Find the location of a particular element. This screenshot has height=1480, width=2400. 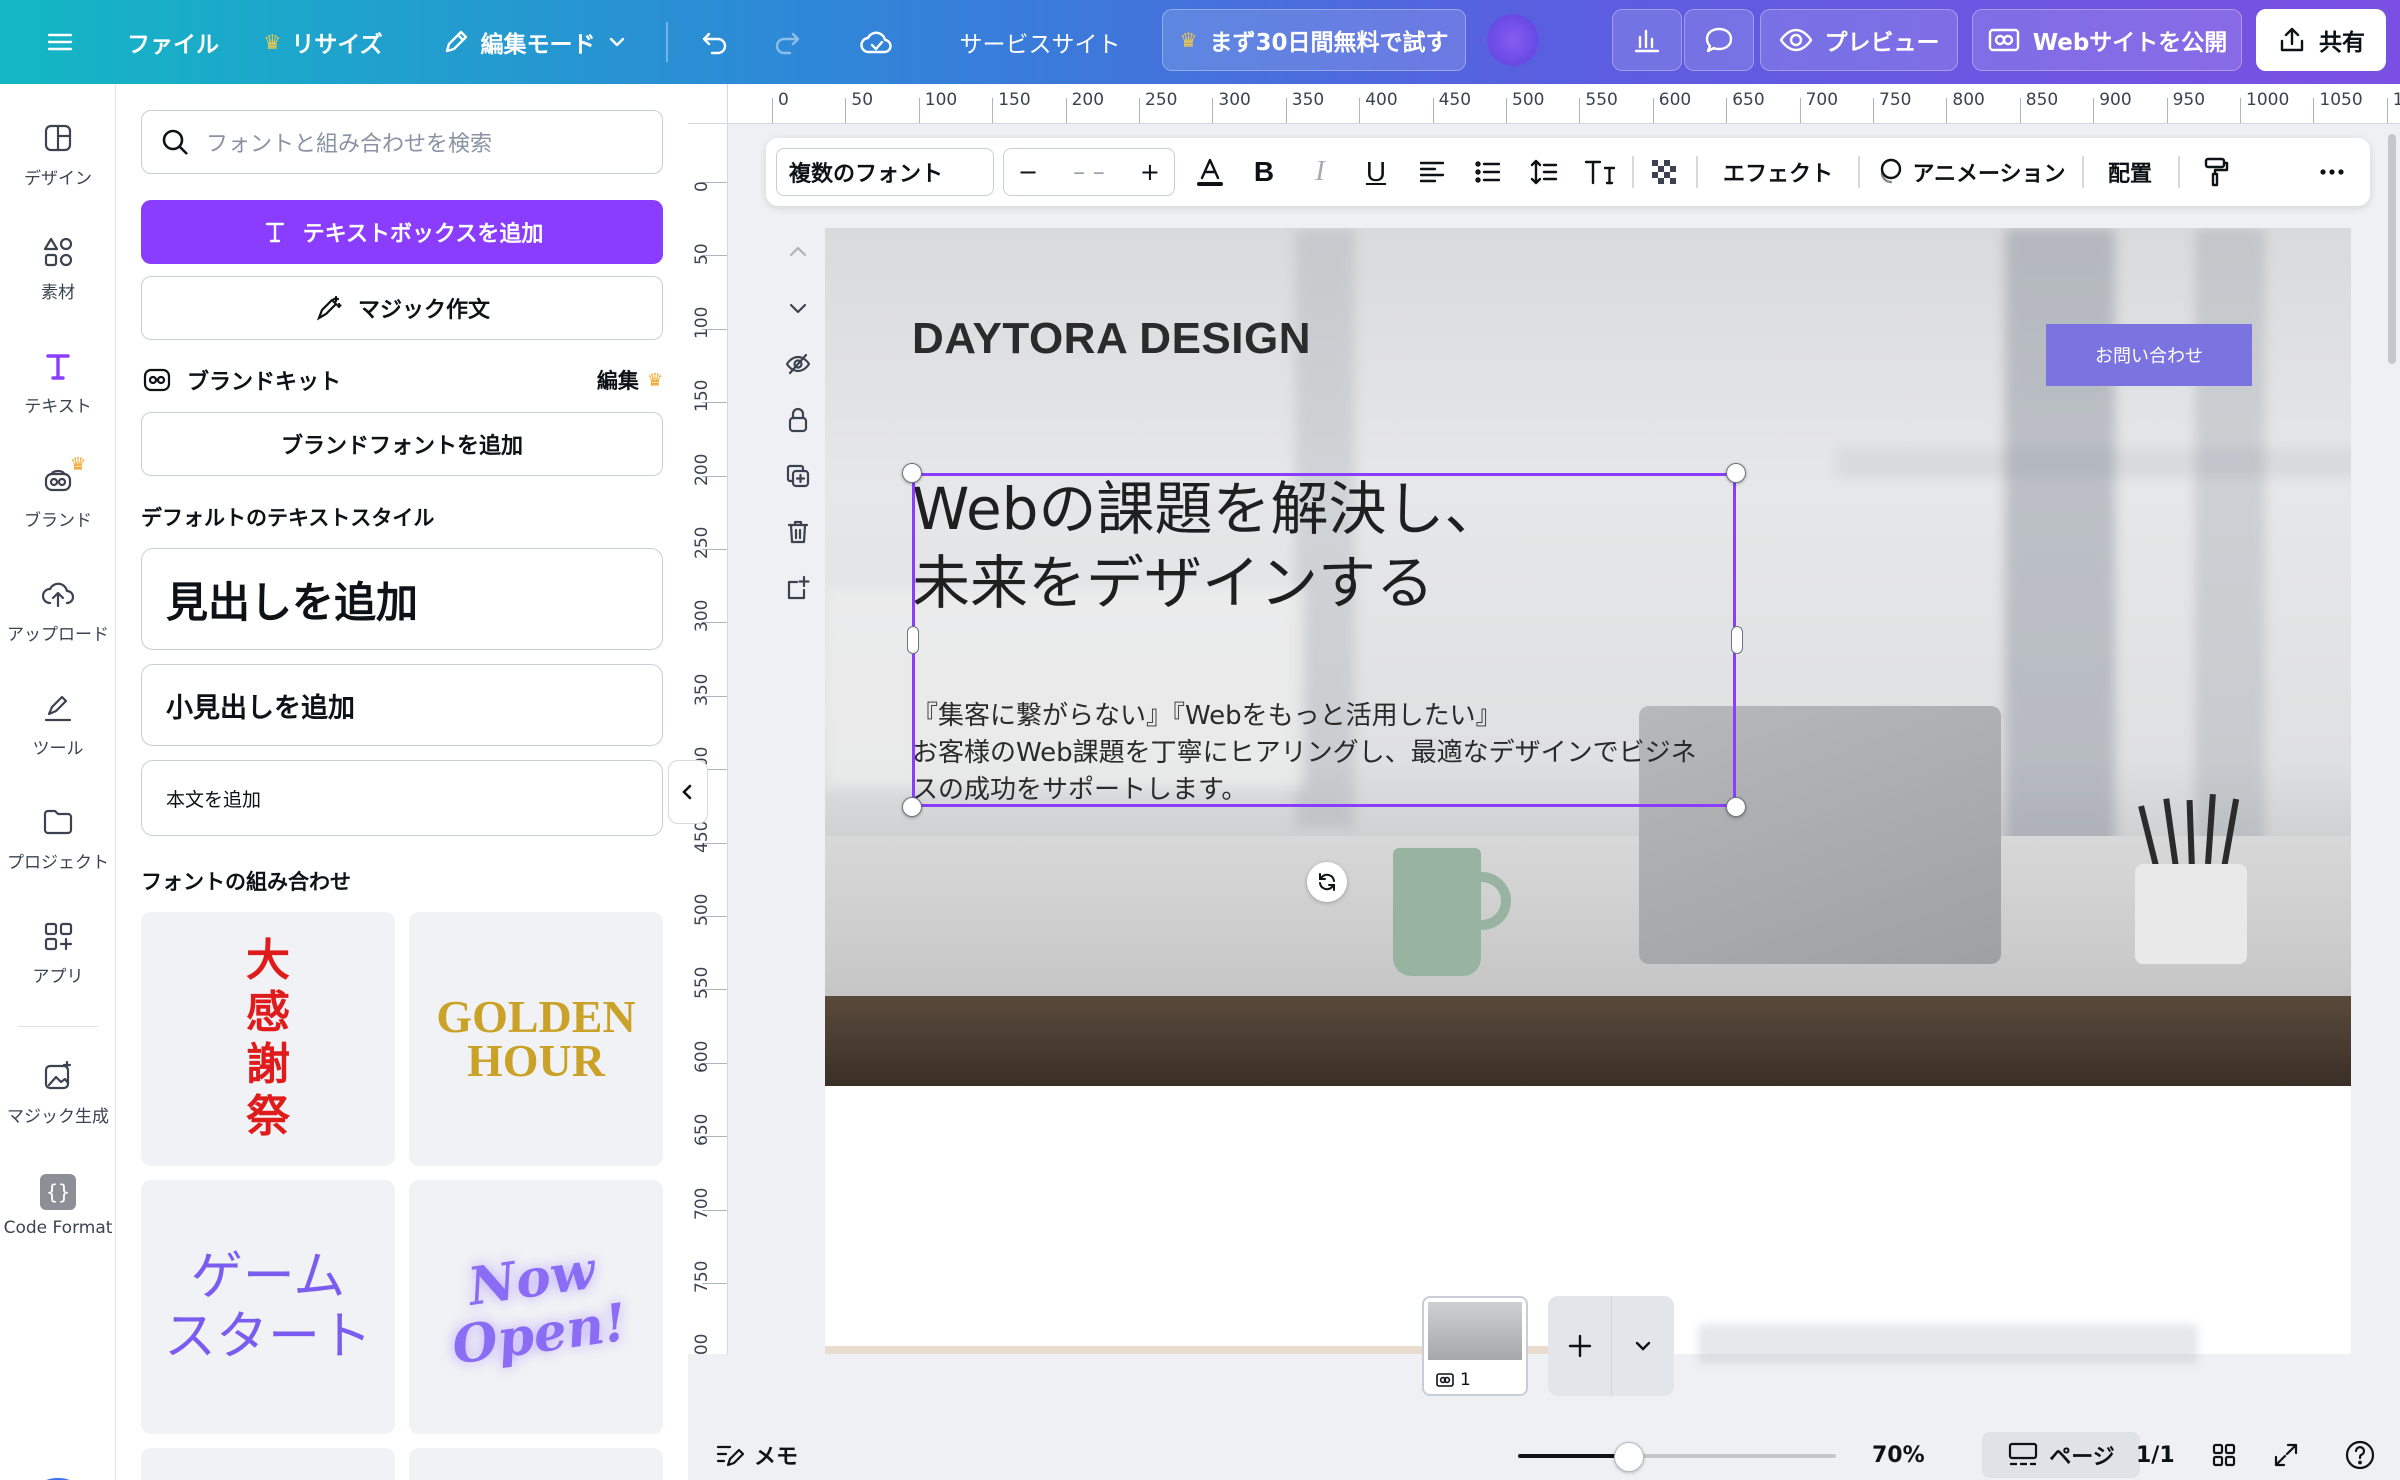

animate-button: アニメーション is located at coordinates (1970, 172).